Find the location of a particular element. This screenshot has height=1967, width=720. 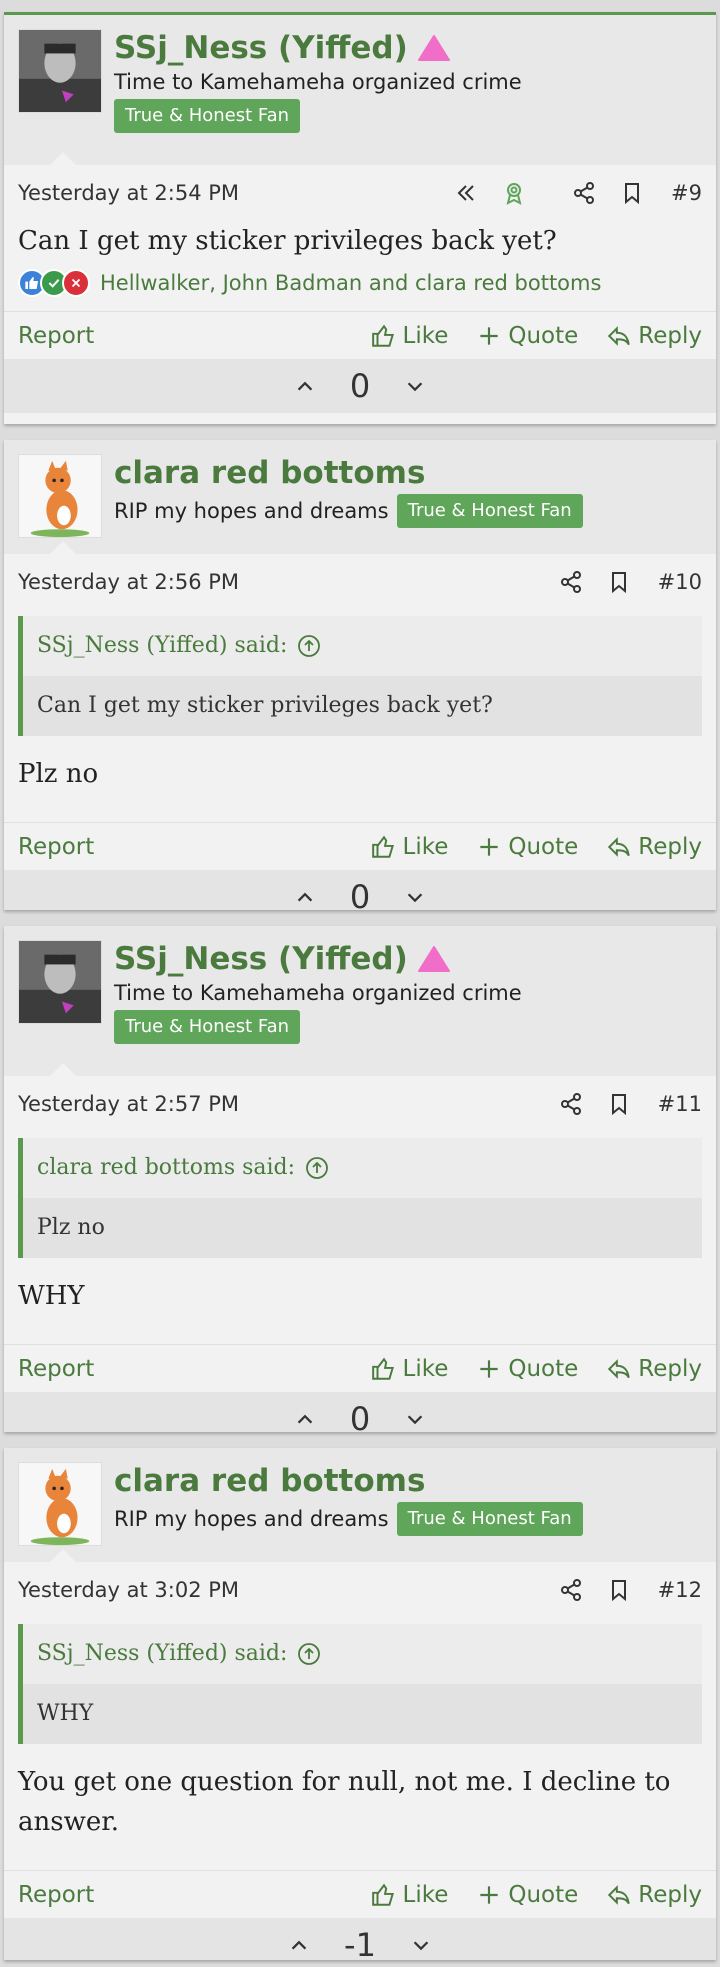

quote-text: Plz no is located at coordinates (362, 1228).